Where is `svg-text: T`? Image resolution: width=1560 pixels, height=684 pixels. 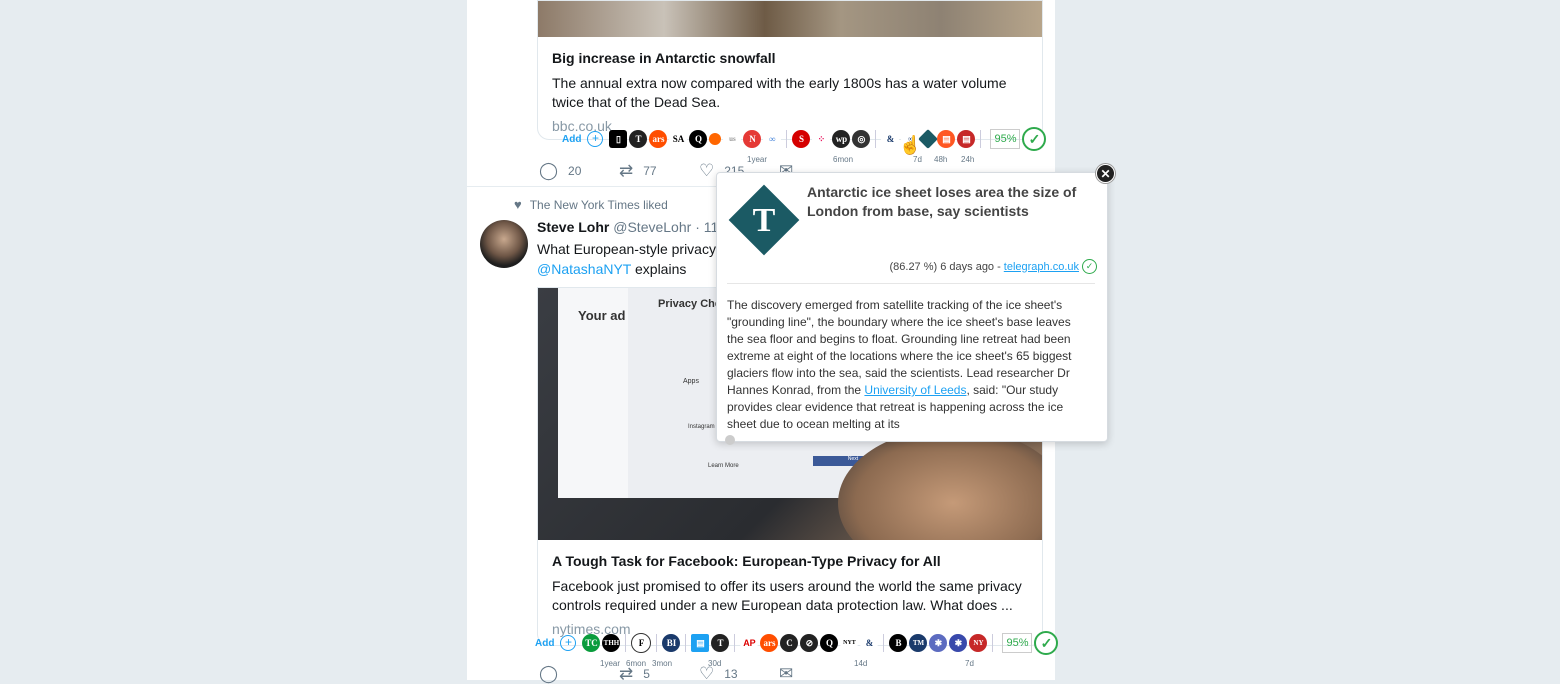
svg-text: T is located at coordinates (764, 220).